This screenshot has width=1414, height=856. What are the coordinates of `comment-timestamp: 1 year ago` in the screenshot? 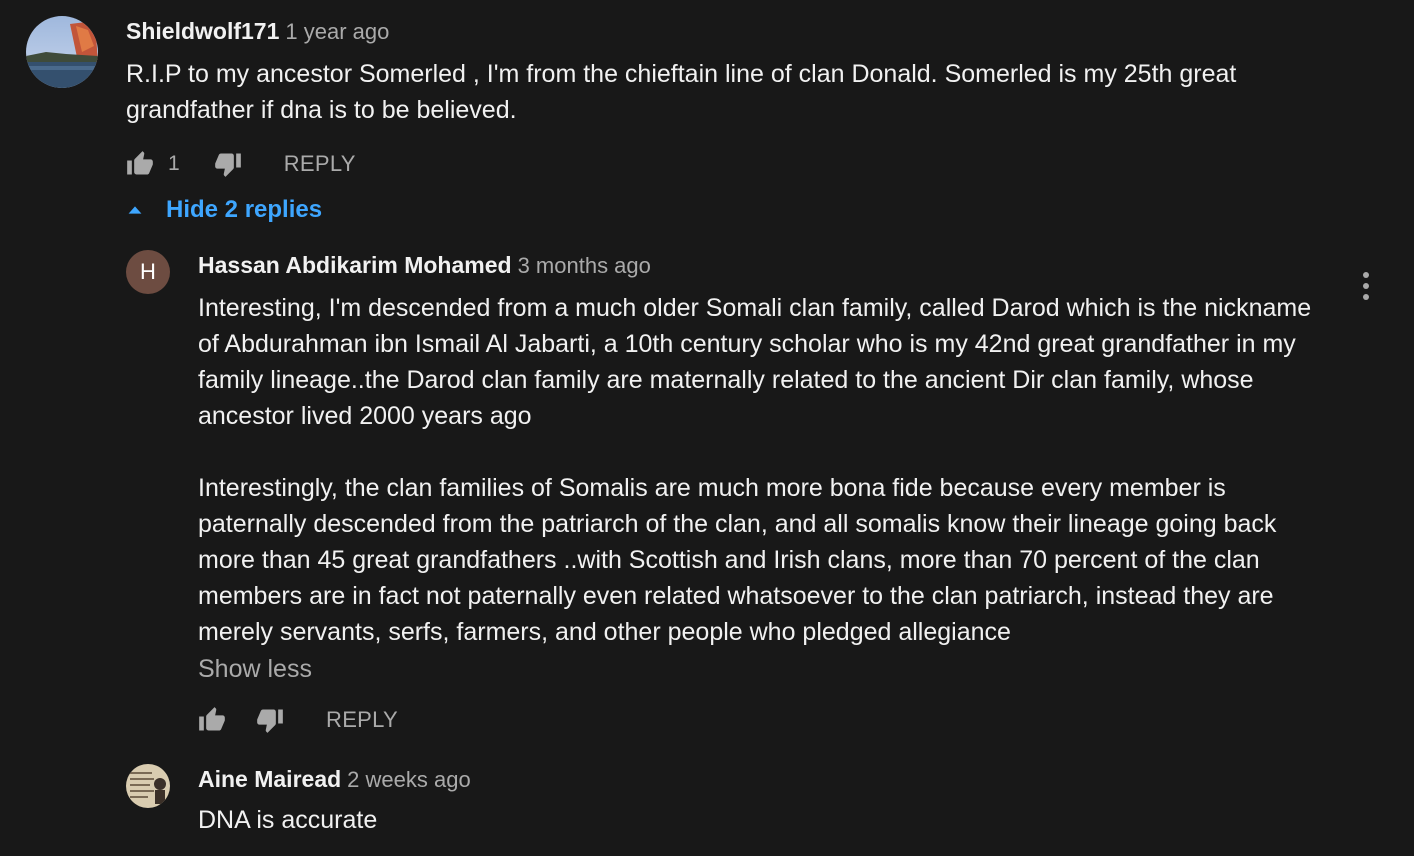 It's located at (337, 31).